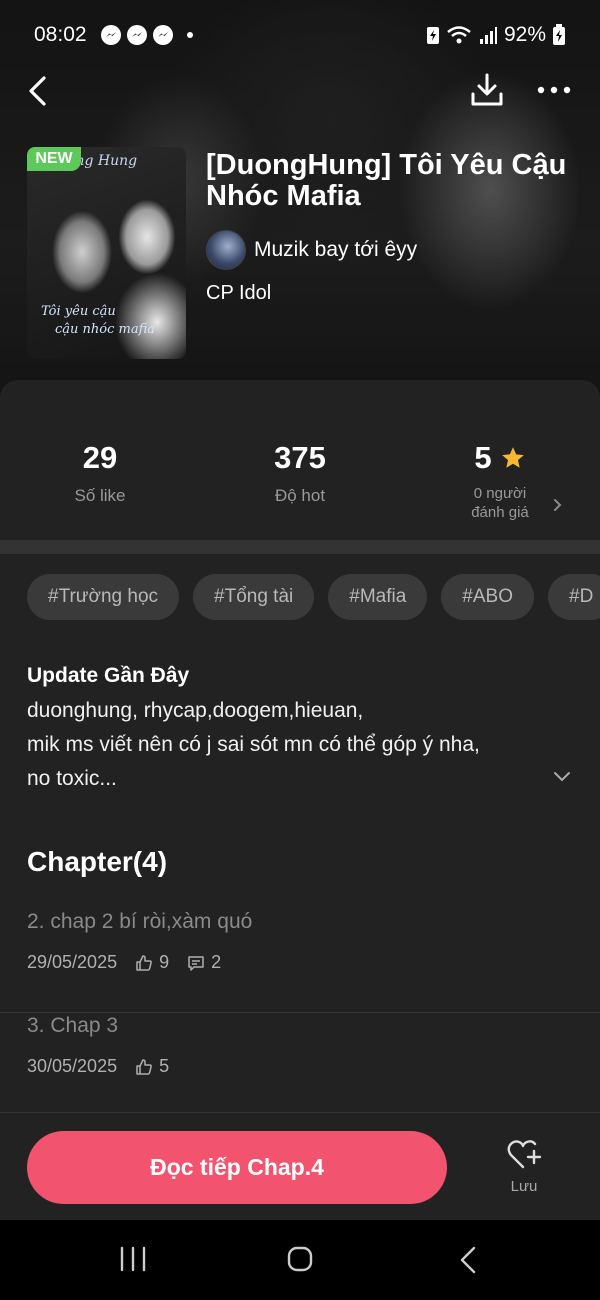 Image resolution: width=600 pixels, height=1300 pixels. Describe the element at coordinates (100, 472) in the screenshot. I see `stat-likes: 29 Số like` at that location.